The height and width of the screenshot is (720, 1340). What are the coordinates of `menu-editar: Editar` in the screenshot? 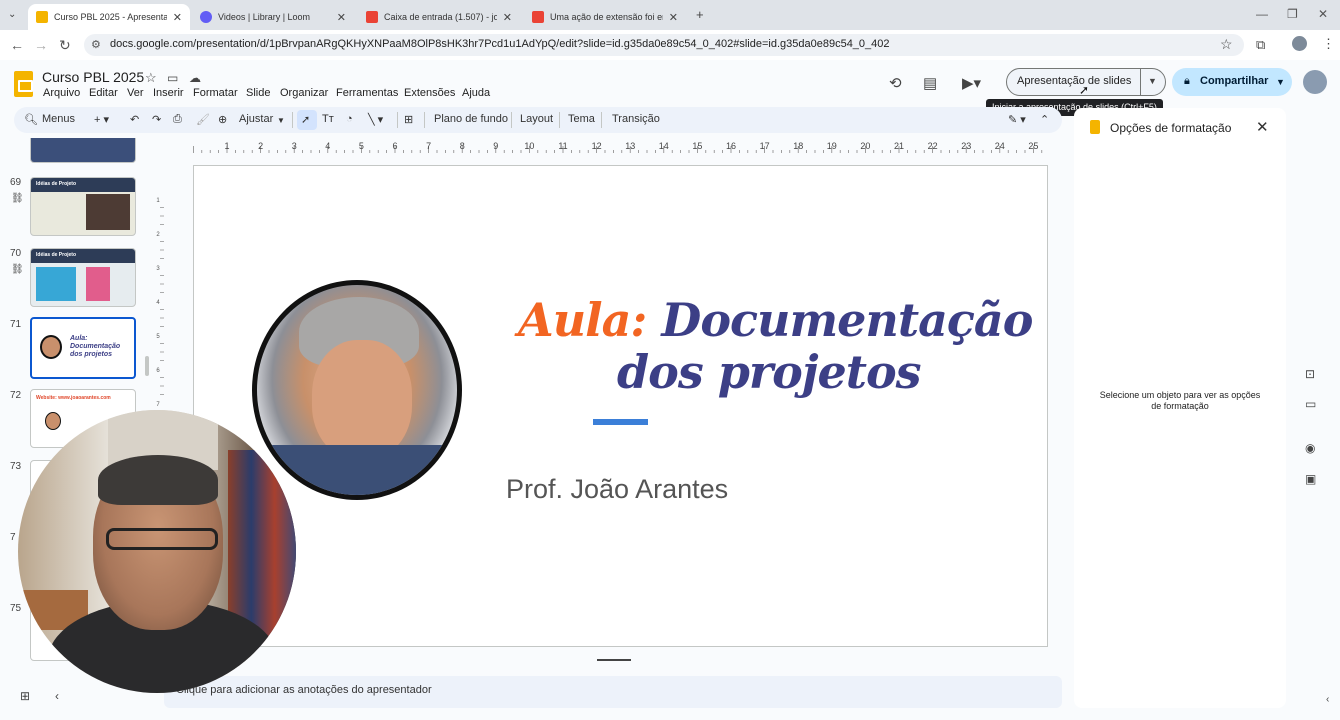 It's located at (103, 93).